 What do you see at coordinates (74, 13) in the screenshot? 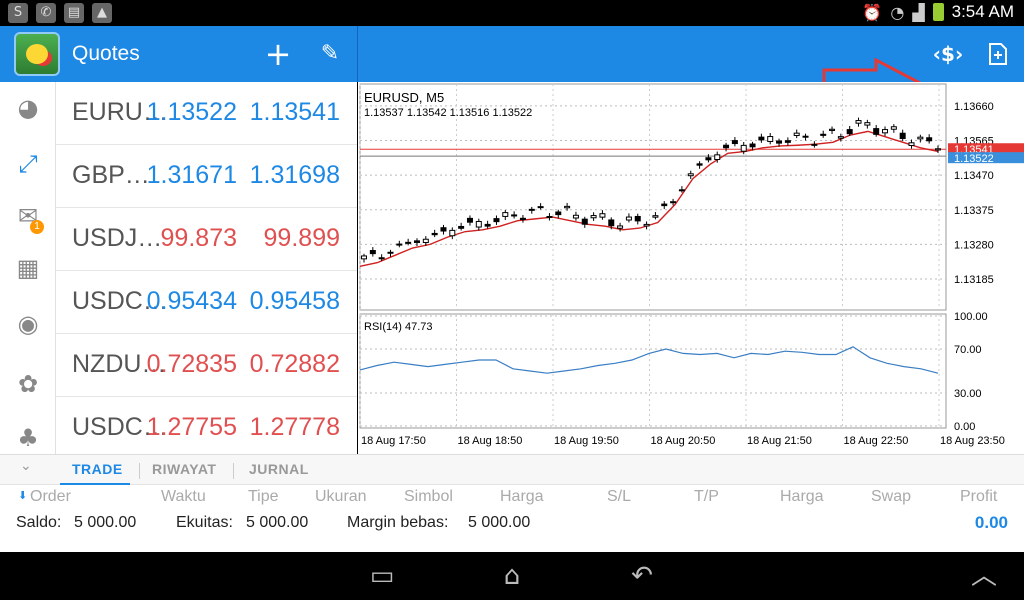
I see `sd-card-icon: ▤` at bounding box center [74, 13].